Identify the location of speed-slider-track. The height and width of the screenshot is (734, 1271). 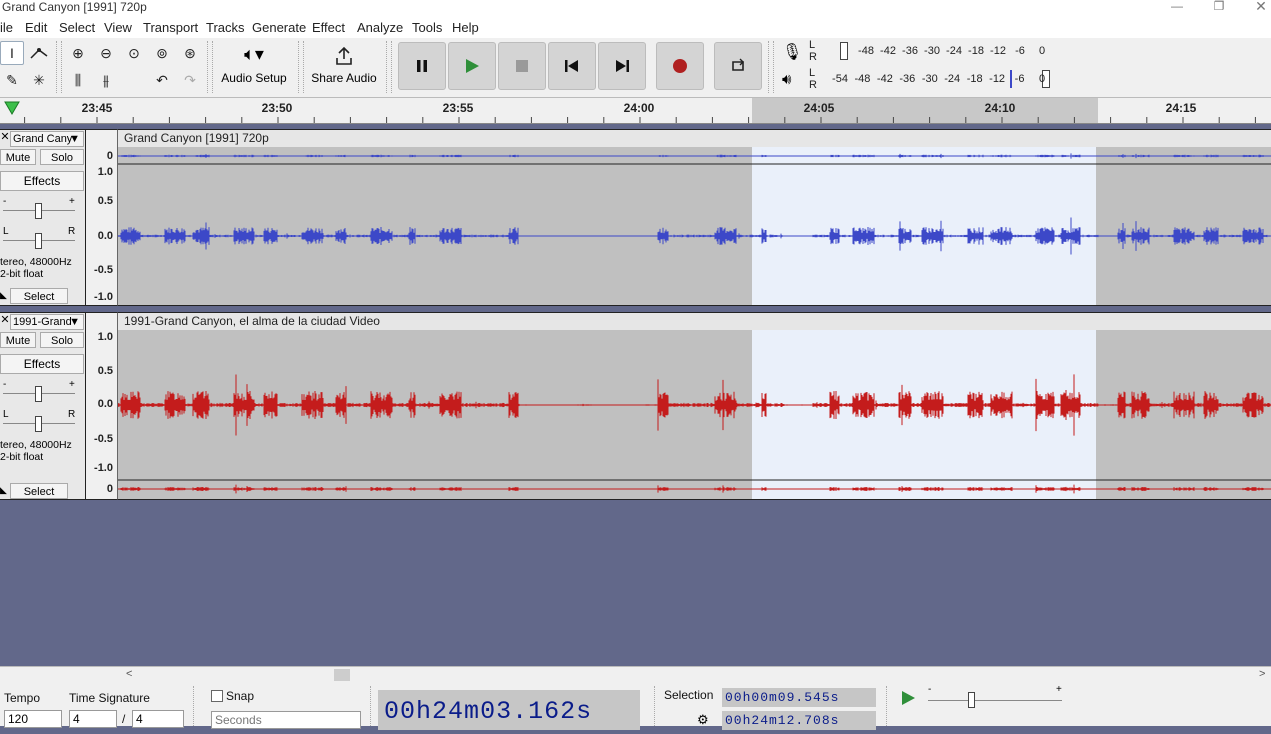
(995, 700).